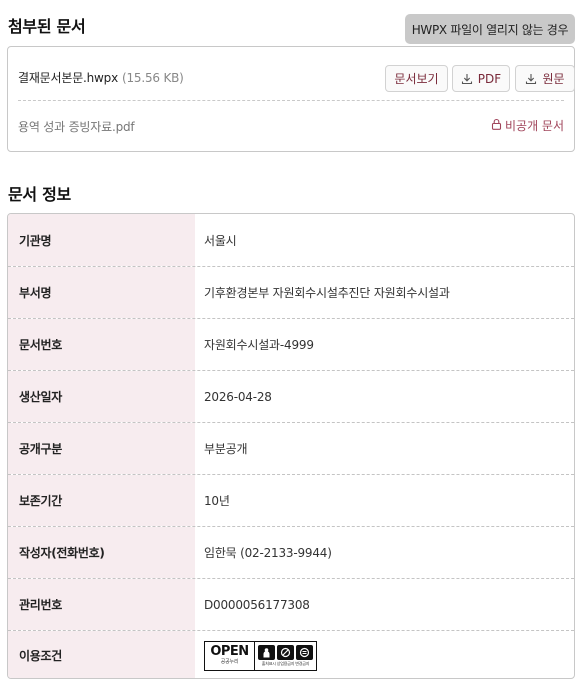 Image resolution: width=583 pixels, height=686 pixels. I want to click on info-value: 2026-04-28, so click(238, 396).